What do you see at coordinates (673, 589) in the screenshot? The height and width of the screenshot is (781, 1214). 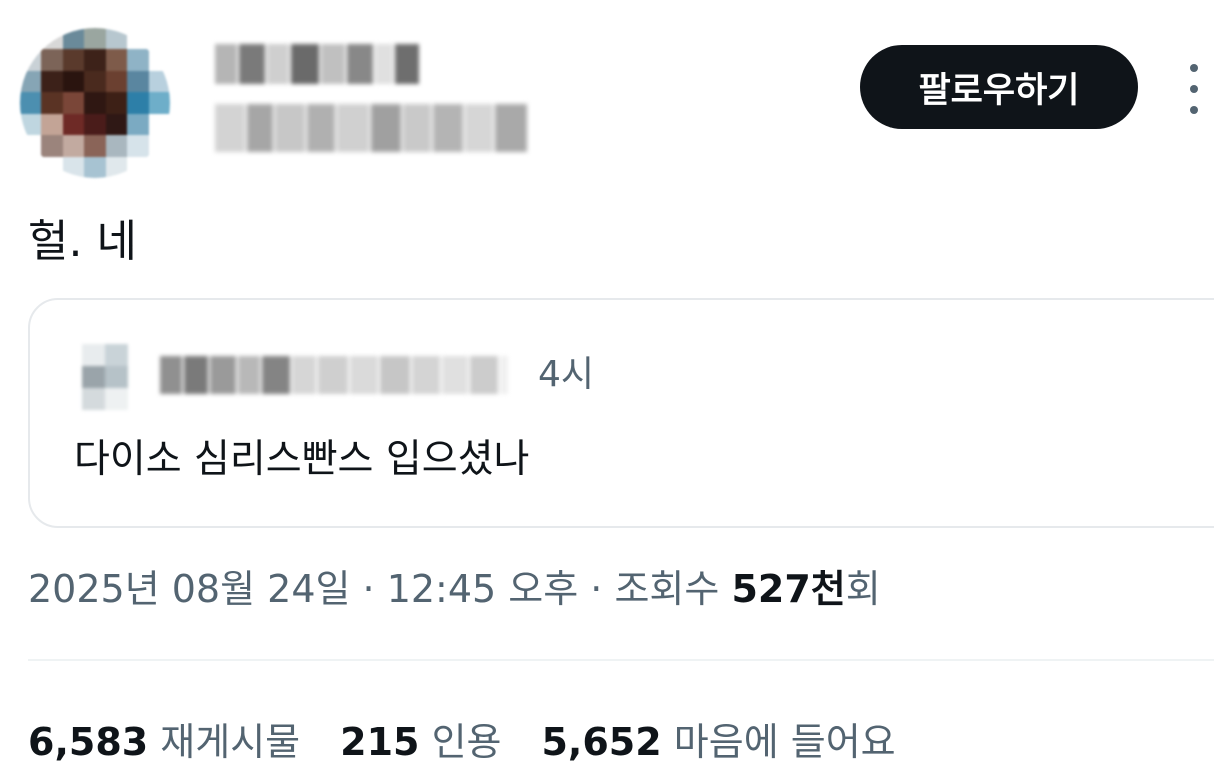 I see `views-label: 조회수` at bounding box center [673, 589].